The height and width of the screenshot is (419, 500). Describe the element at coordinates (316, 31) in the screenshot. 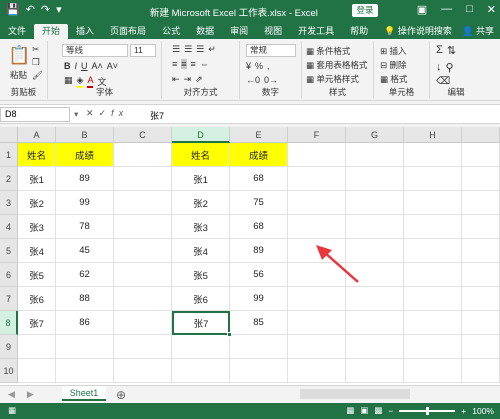

I see `tab-developer: 开发工具` at that location.